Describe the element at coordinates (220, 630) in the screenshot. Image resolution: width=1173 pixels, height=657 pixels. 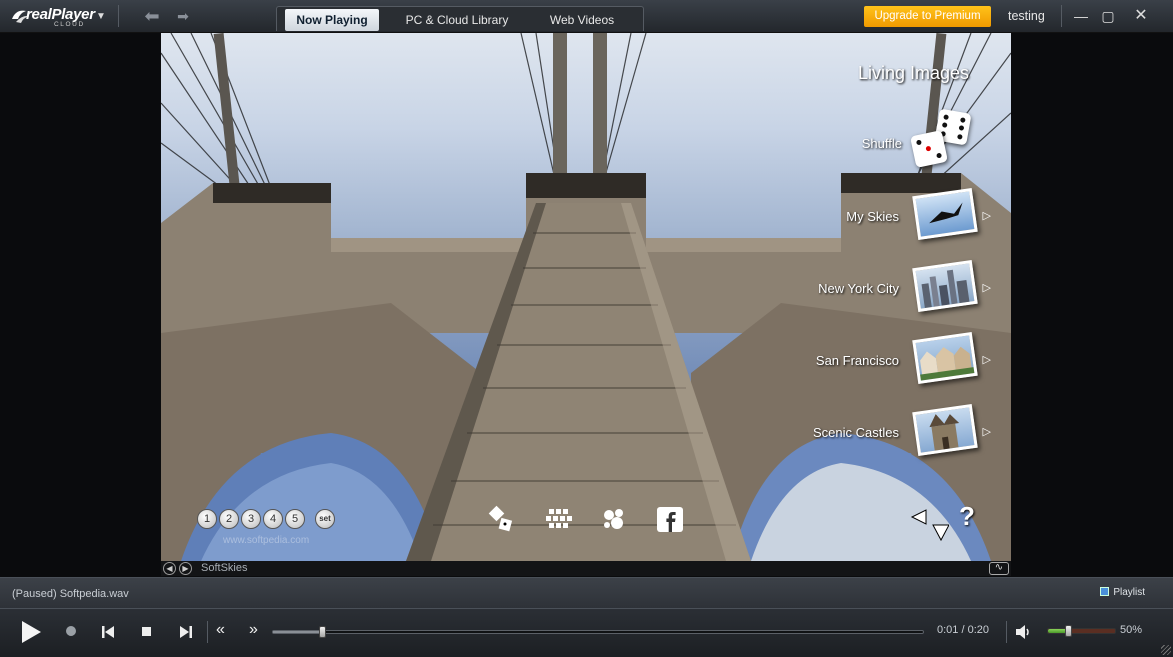
I see `rewind-icon: «` at that location.